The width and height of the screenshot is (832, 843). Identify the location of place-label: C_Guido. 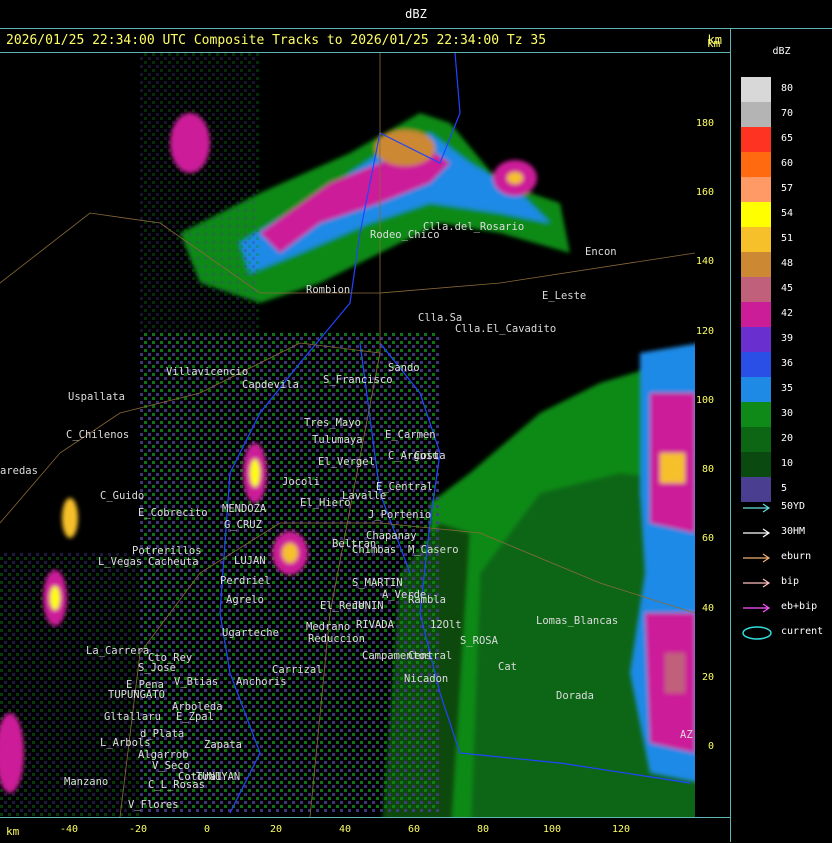
(122, 496).